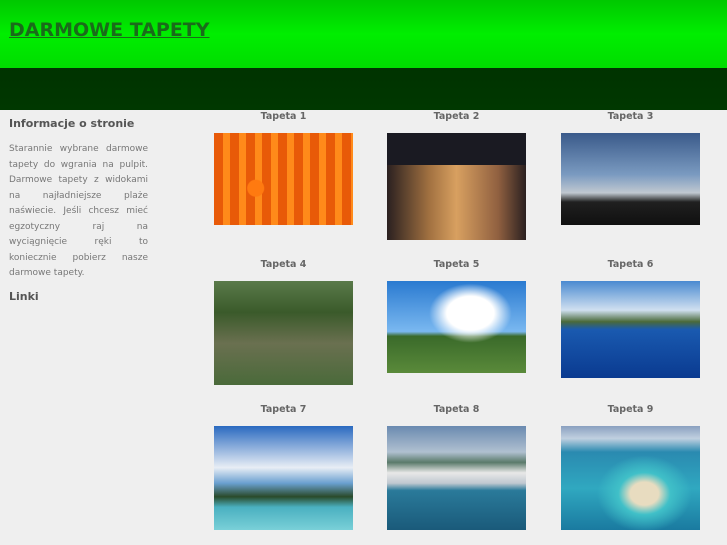  I want to click on gallery-label: Tapeta 1, so click(283, 116).